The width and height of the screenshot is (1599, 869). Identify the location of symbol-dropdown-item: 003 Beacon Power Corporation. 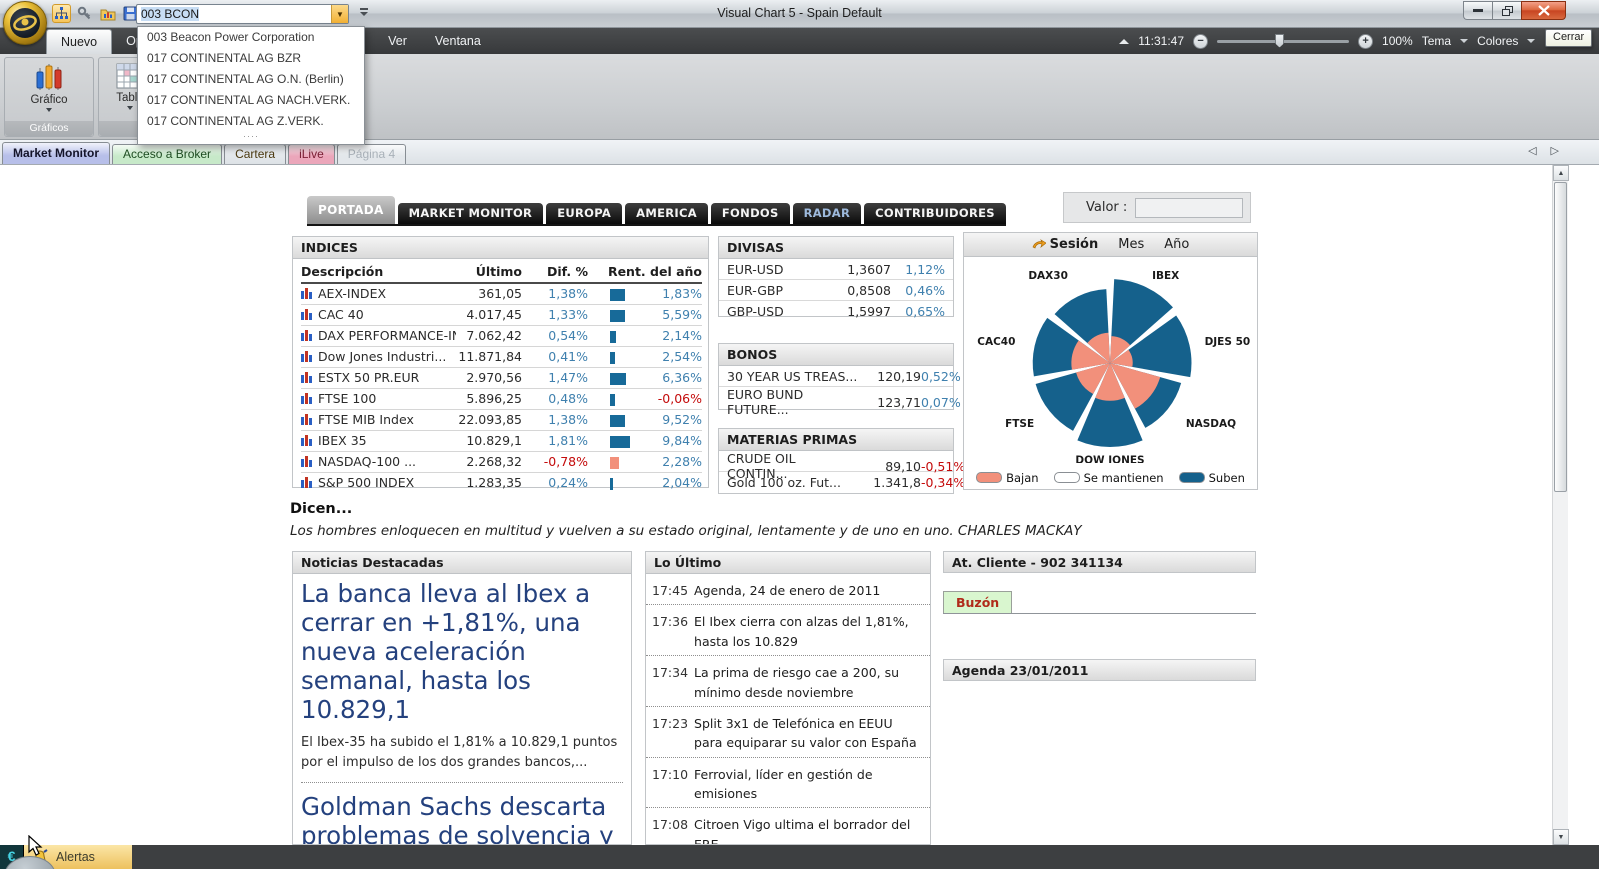
(251, 37).